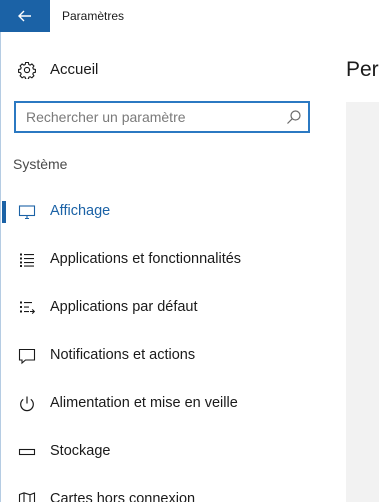 The width and height of the screenshot is (379, 502). I want to click on selection-indicator, so click(4, 212).